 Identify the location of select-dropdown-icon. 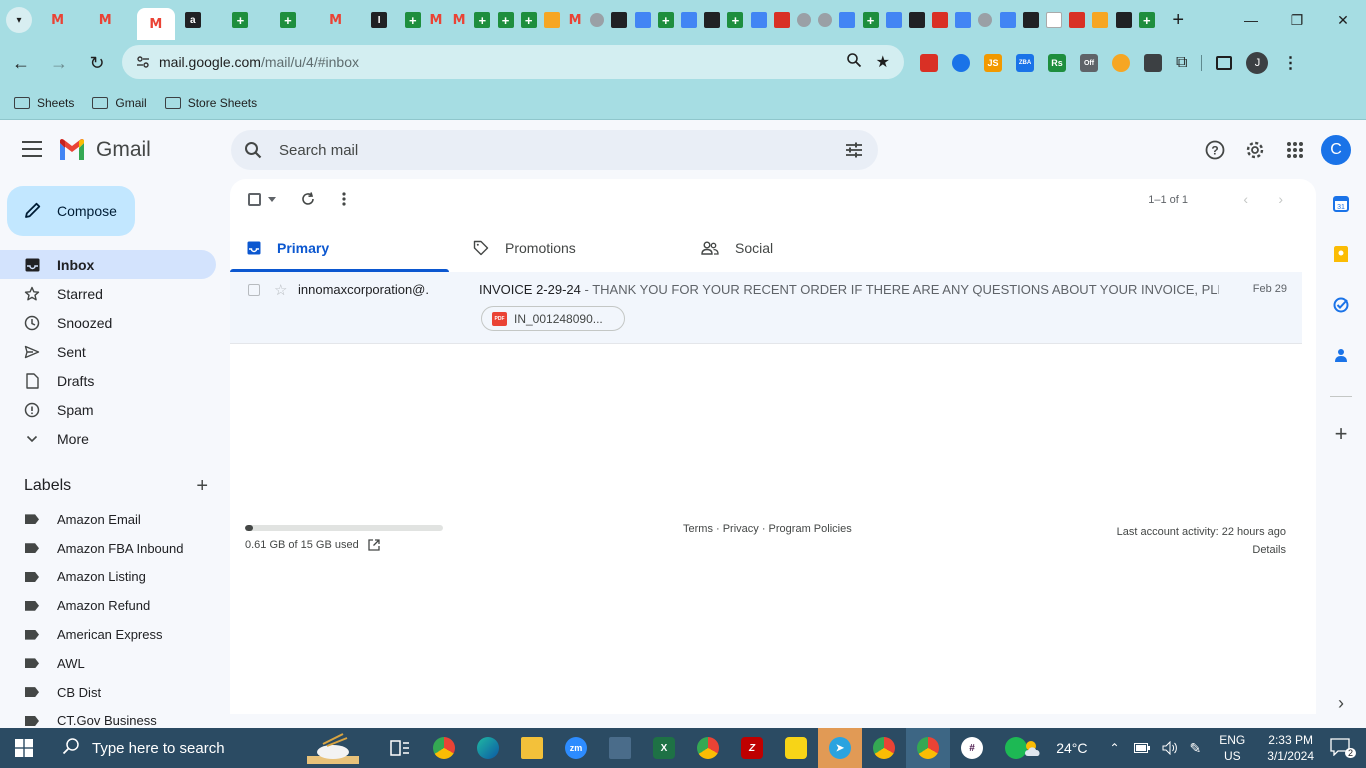
(272, 199).